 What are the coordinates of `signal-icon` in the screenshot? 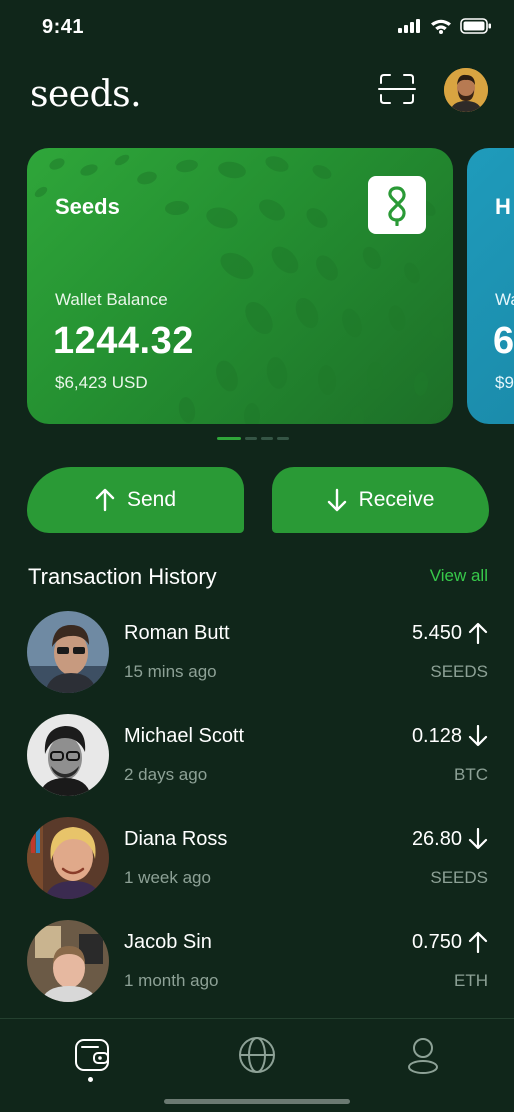 It's located at (409, 26).